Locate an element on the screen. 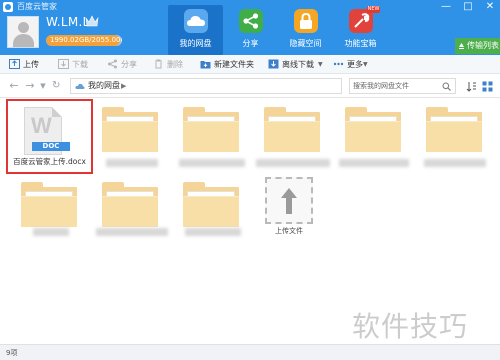 The image size is (500, 360). new-folder-icon is located at coordinates (205, 65).